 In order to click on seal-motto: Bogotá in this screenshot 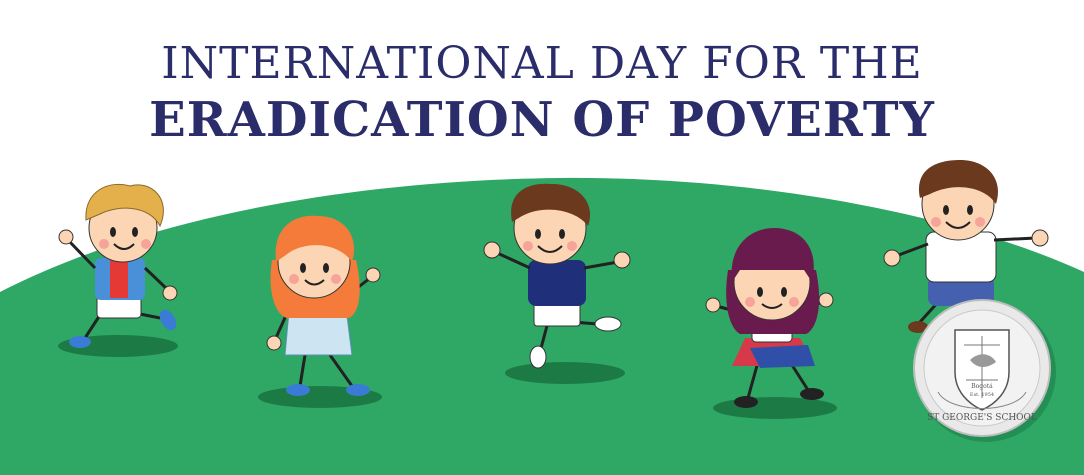, I will do `click(982, 386)`.